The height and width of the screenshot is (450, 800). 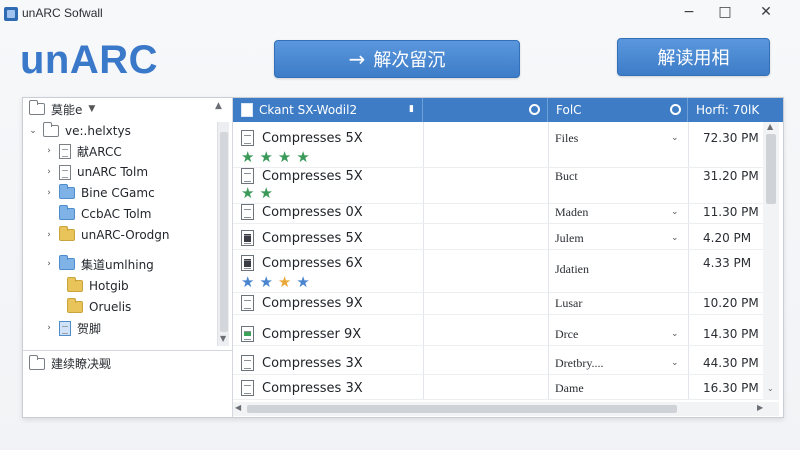 What do you see at coordinates (498, 184) in the screenshot?
I see `table-row: Compresses 5X ★ ★ Buct 31.20 PM` at bounding box center [498, 184].